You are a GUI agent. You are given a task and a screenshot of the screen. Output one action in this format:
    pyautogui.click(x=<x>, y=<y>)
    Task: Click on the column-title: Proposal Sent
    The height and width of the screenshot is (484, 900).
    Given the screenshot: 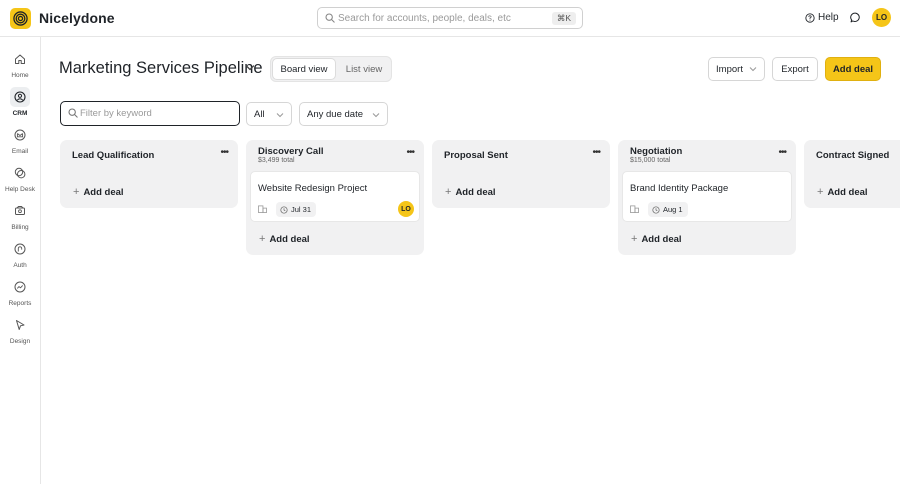 What is the action you would take?
    pyautogui.click(x=476, y=155)
    